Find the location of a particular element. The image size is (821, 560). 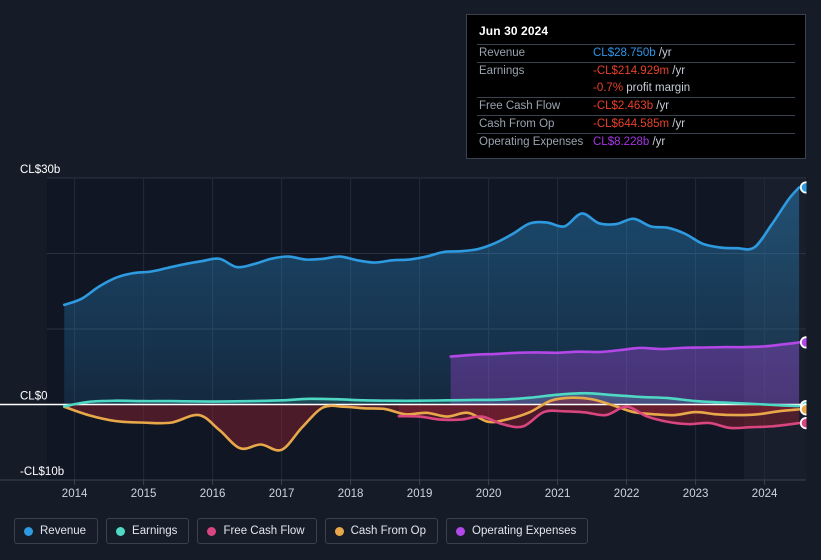

tooltip-row-label: Revenue is located at coordinates (502, 53).